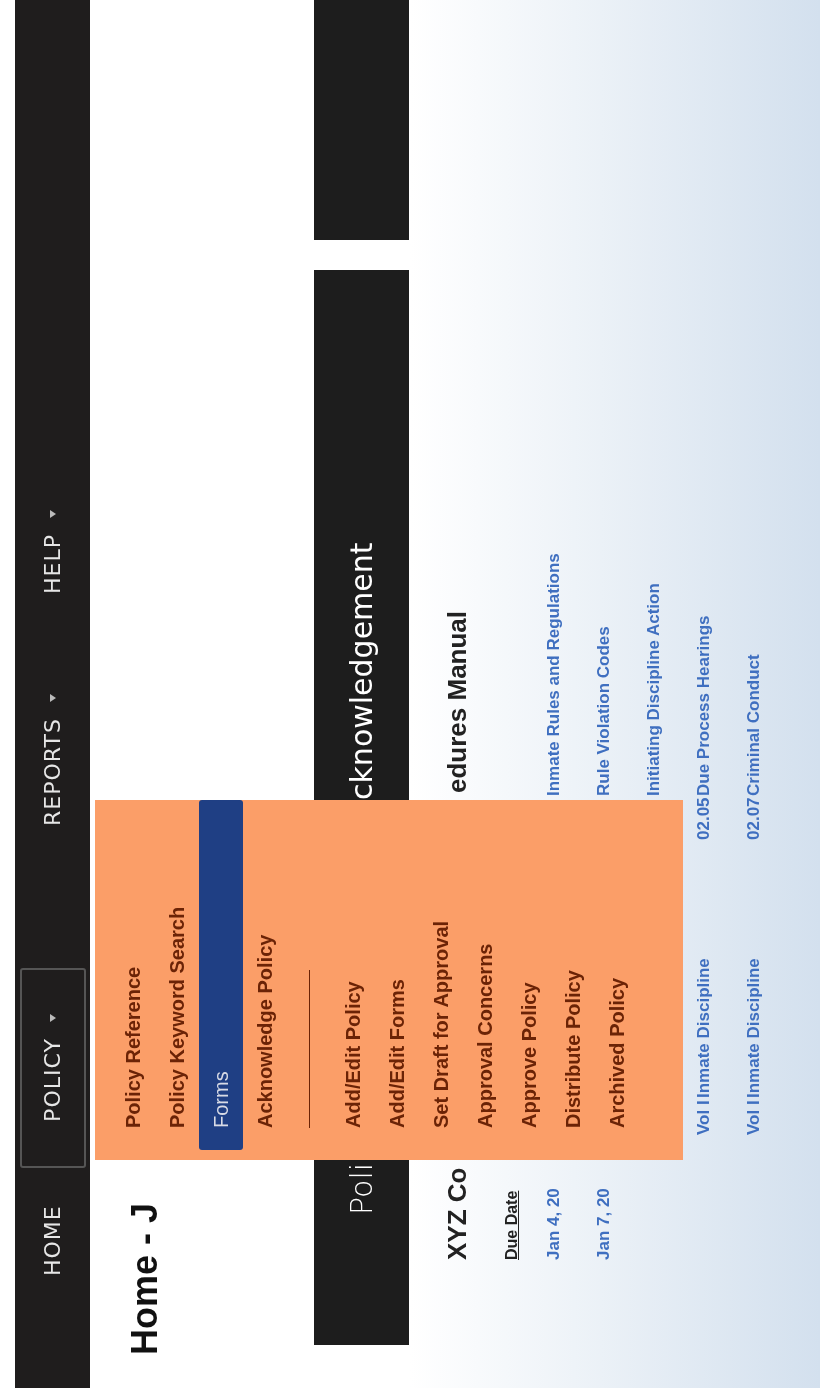 This screenshot has width=820, height=1388. Describe the element at coordinates (653, 689) in the screenshot. I see `policy-link: Initiating Discipline Action` at that location.